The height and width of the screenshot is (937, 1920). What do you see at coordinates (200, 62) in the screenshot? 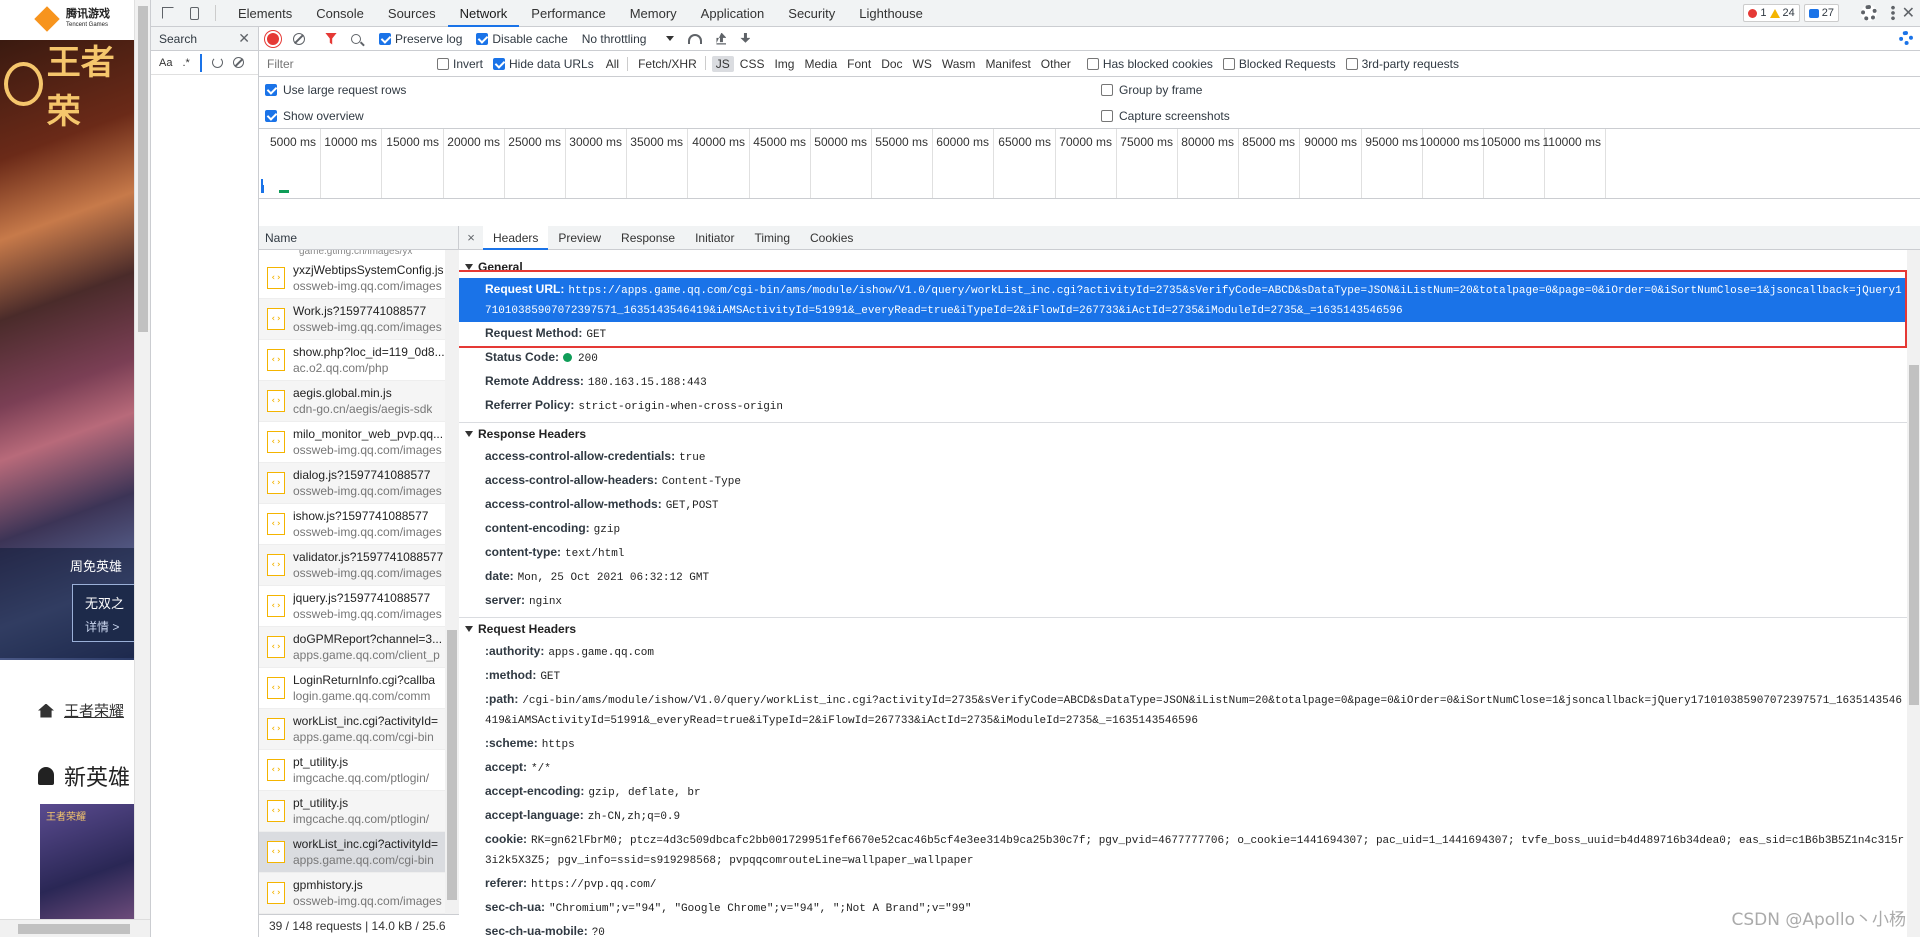
I see `search-input` at bounding box center [200, 62].